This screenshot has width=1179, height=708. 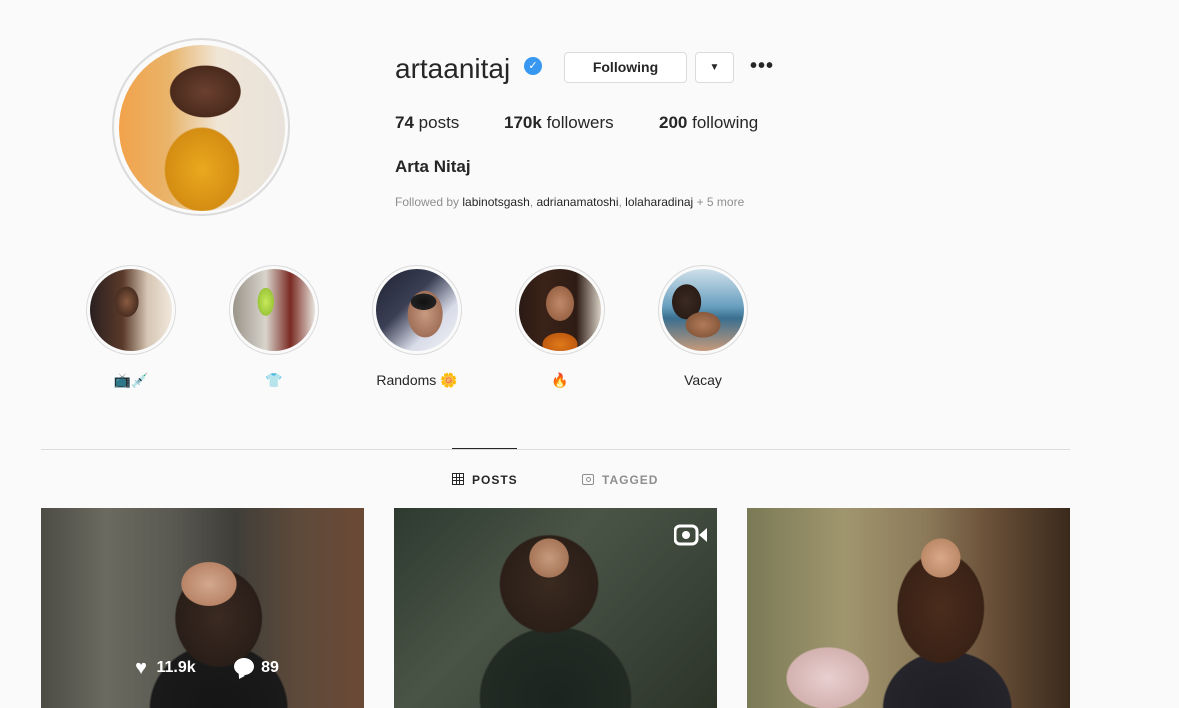 I want to click on video-icon, so click(x=690, y=535).